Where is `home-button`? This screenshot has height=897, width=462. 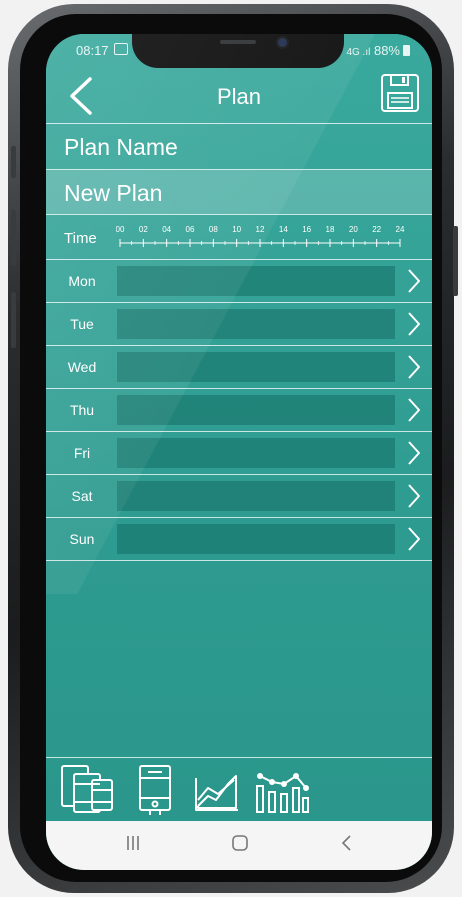
home-button is located at coordinates (240, 846).